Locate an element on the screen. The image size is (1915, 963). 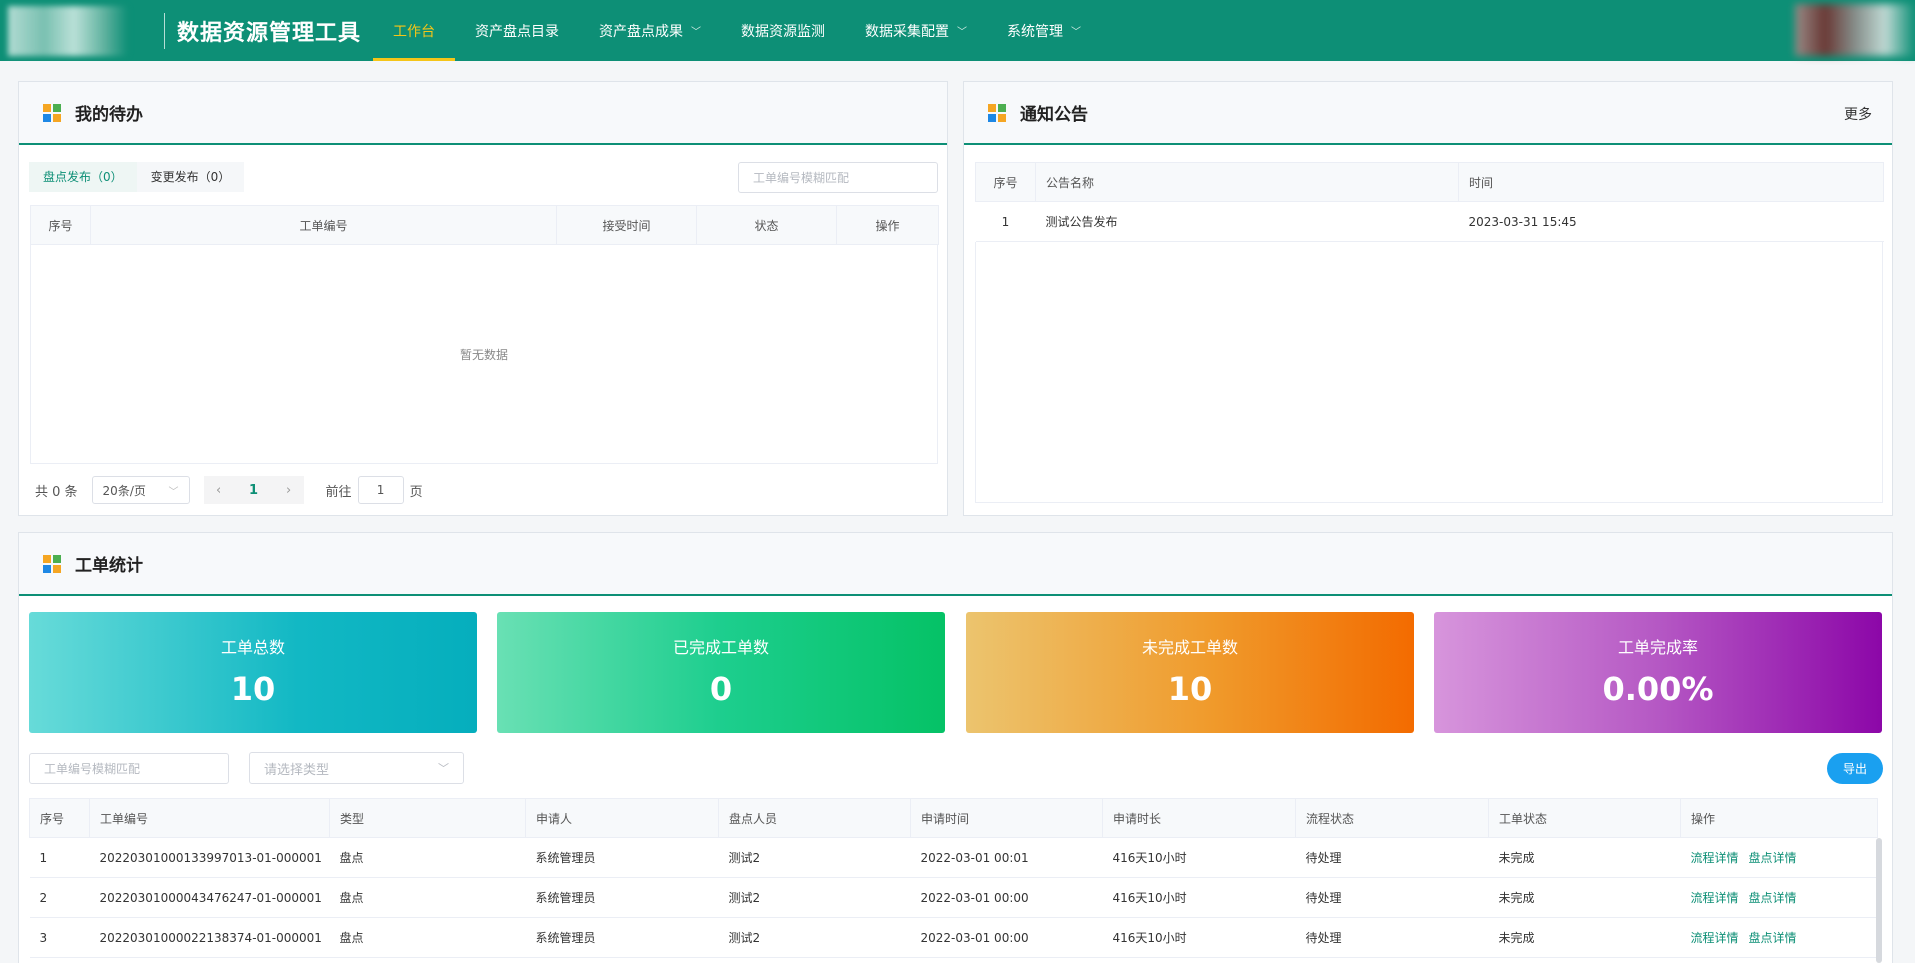
table-scrollbar is located at coordinates (1879, 900).